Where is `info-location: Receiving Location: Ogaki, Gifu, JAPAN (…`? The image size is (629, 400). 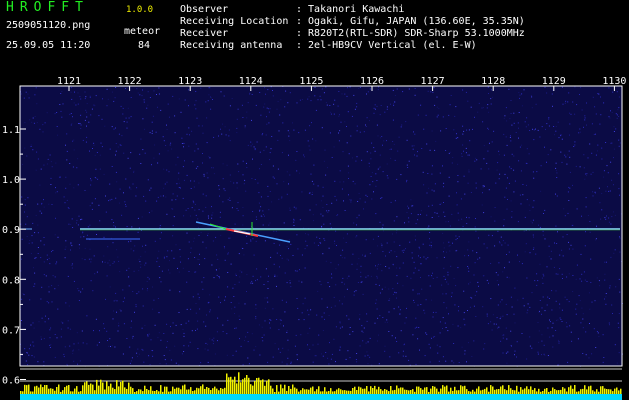
info-location: Receiving Location: Ogaki, Gifu, JAPAN (… is located at coordinates (352, 22).